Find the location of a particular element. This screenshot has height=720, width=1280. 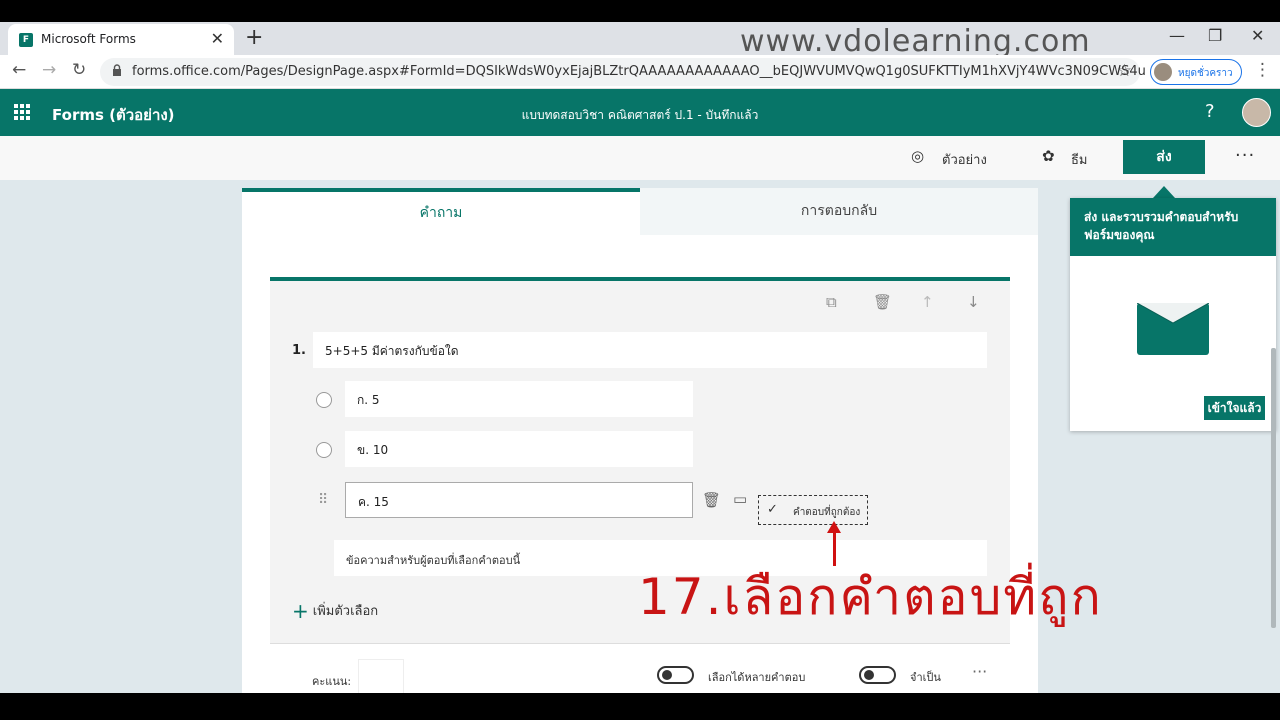

profile-label: หยุดชั่วคราว is located at coordinates (1205, 73).